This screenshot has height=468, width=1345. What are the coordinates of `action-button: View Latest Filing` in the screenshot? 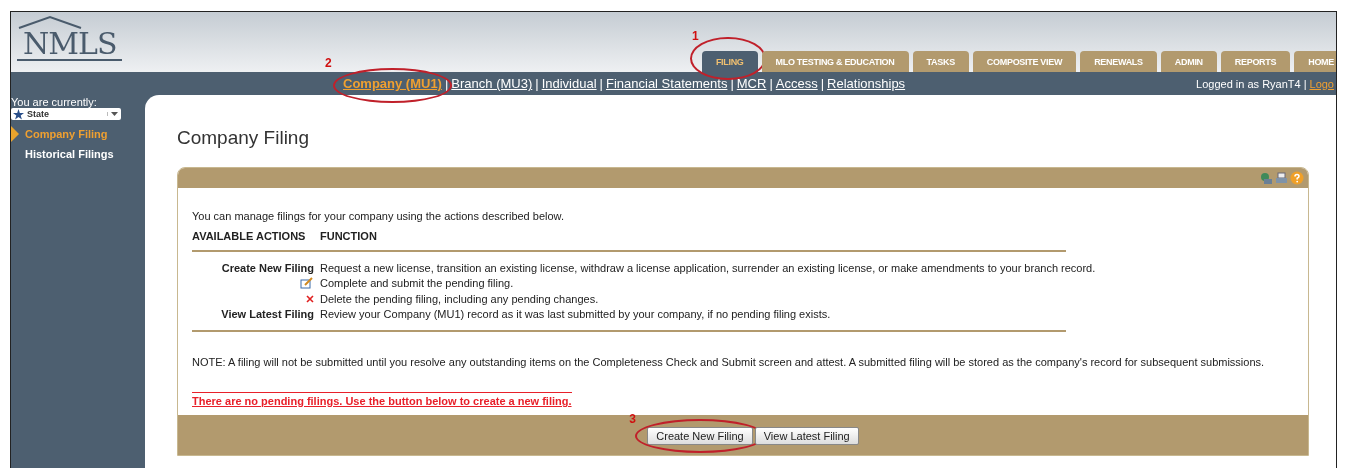 It's located at (806, 435).